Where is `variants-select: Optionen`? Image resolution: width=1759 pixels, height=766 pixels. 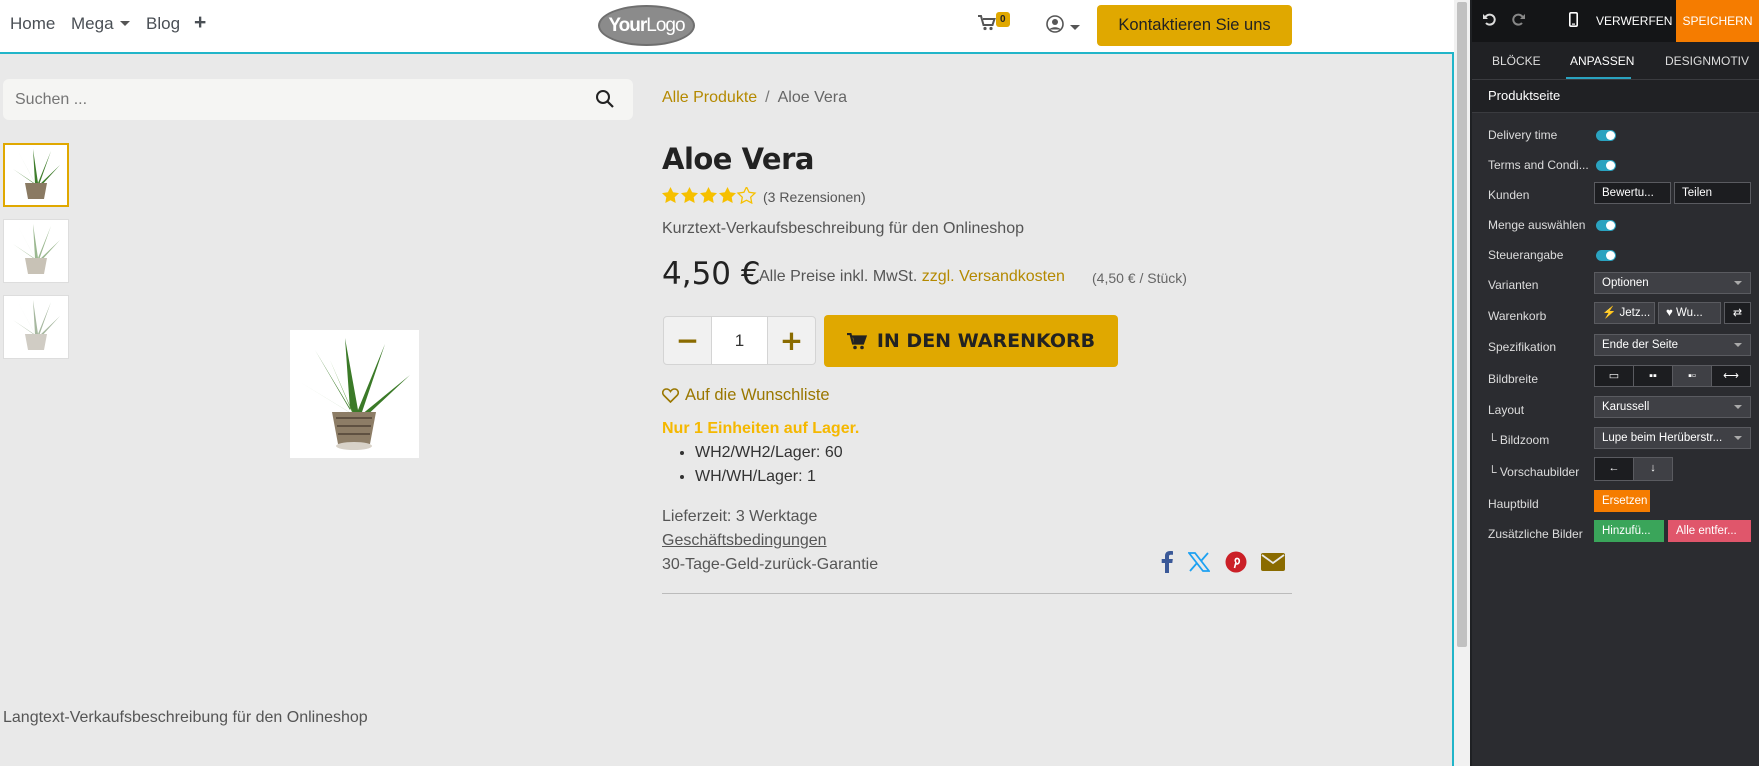 variants-select: Optionen is located at coordinates (1672, 283).